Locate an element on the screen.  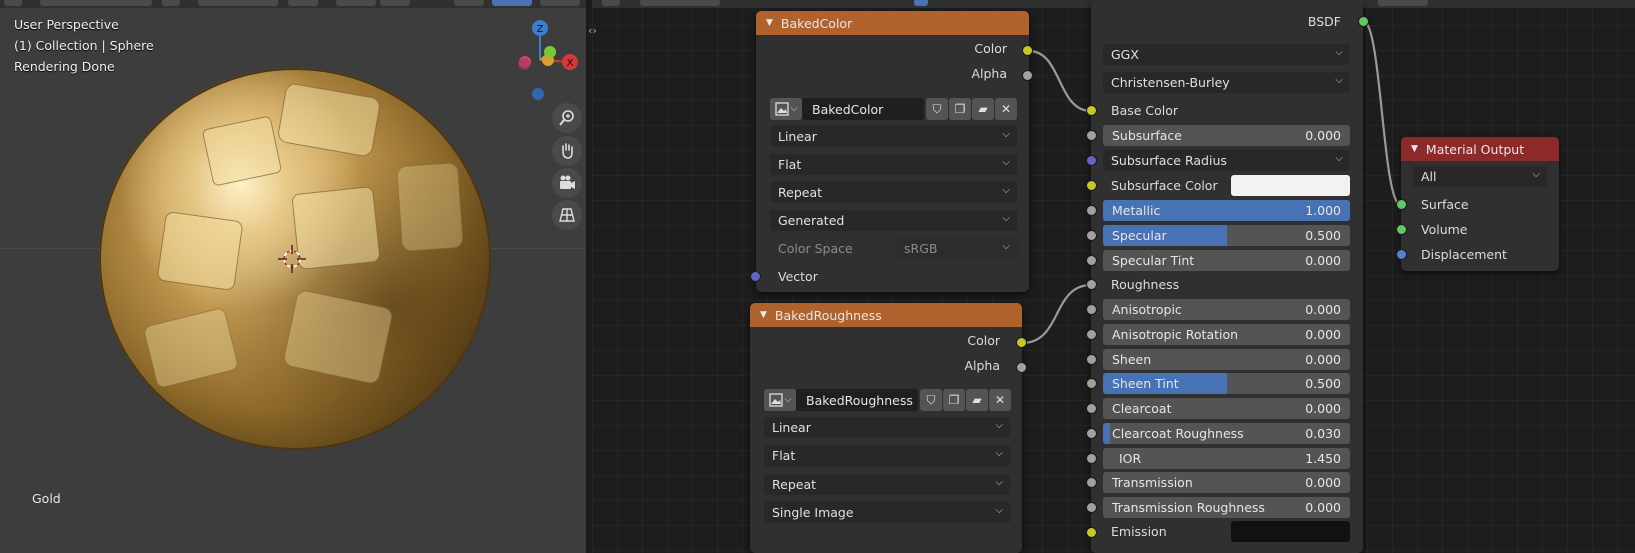
socket-subsurface-input is located at coordinates (1091, 135).